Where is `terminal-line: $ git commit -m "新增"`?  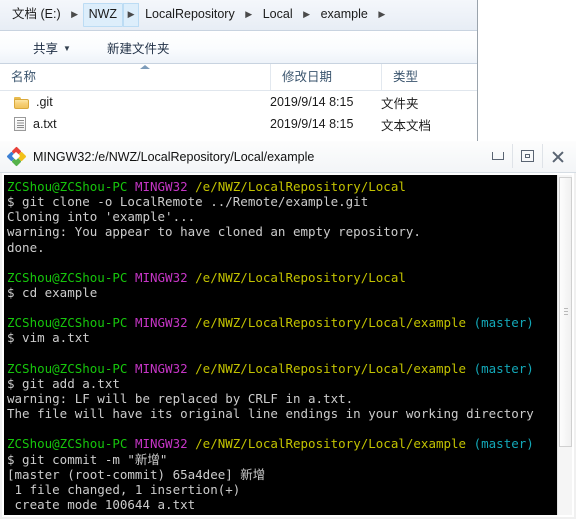 terminal-line: $ git commit -m "新增" is located at coordinates (282, 459).